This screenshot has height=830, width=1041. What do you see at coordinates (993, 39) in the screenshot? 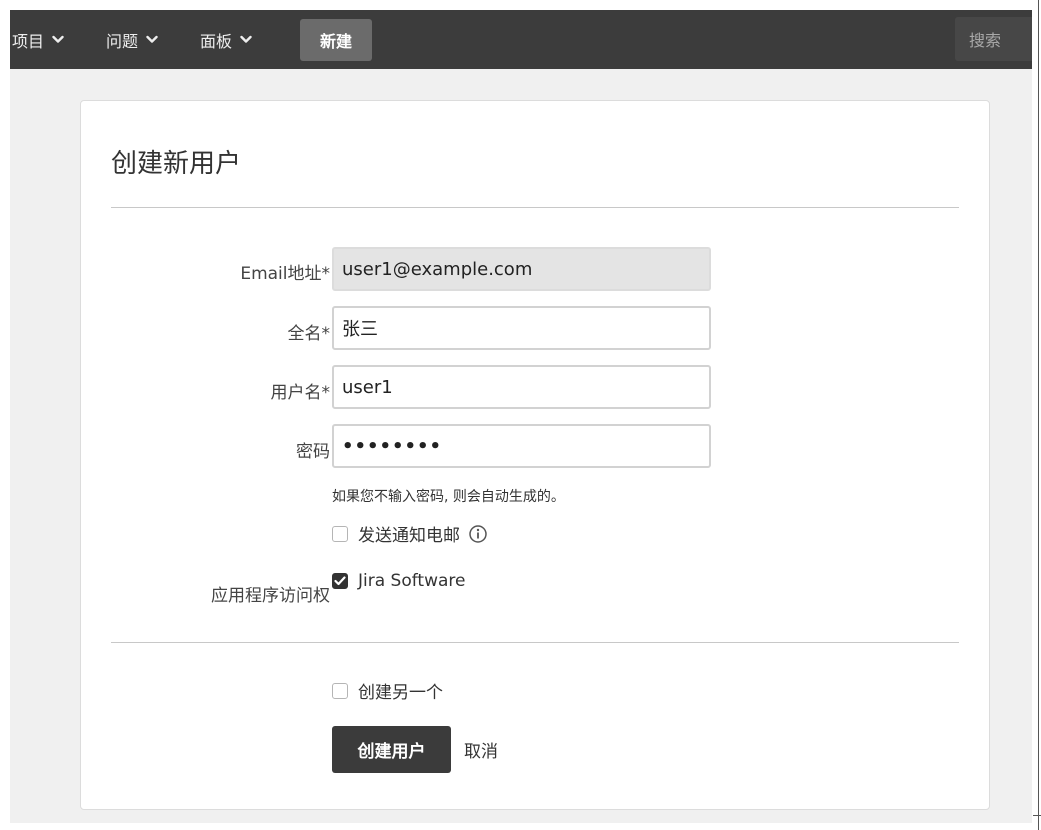
I see `search-input: 搜索` at bounding box center [993, 39].